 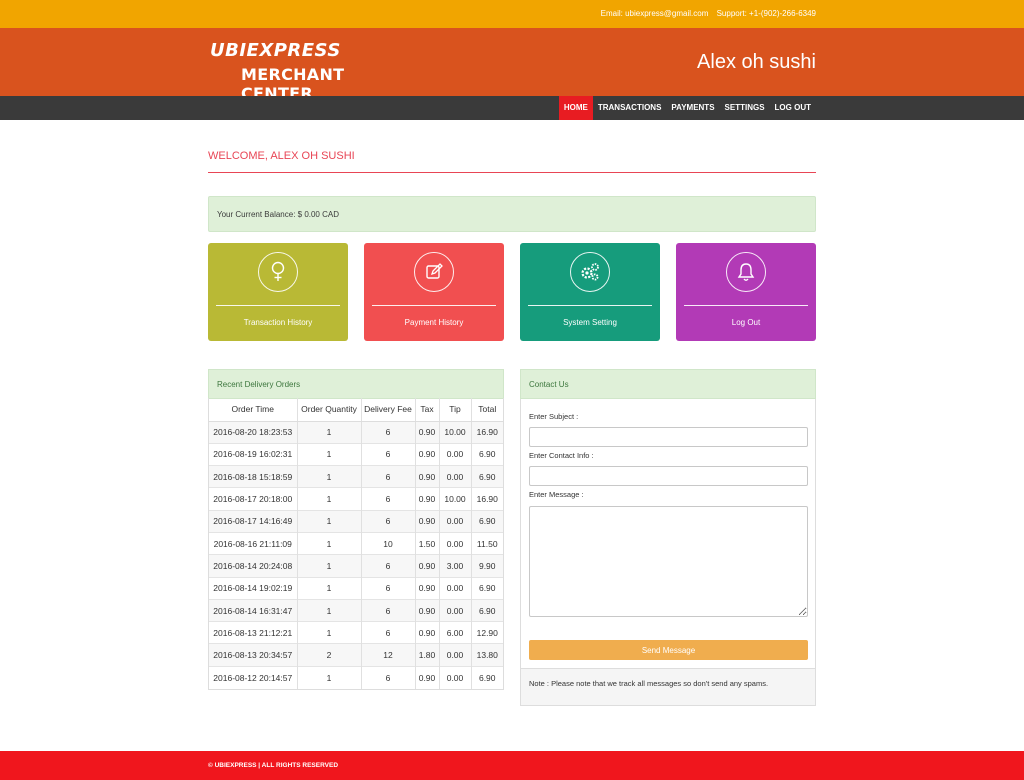 What do you see at coordinates (253, 476) in the screenshot?
I see `table-cell: 2016-08-18 15:18:59` at bounding box center [253, 476].